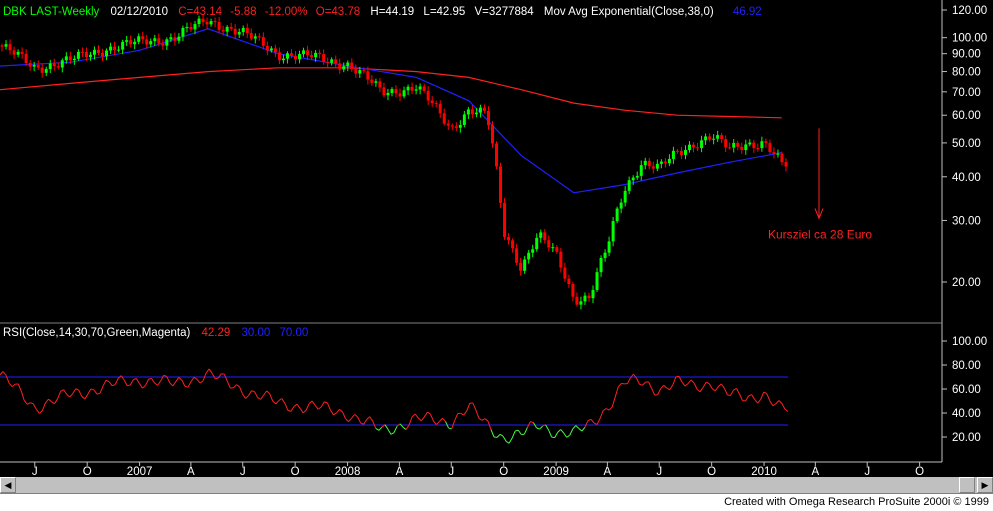 The image size is (993, 511). What do you see at coordinates (394, 401) in the screenshot?
I see `rsi-bands` at bounding box center [394, 401].